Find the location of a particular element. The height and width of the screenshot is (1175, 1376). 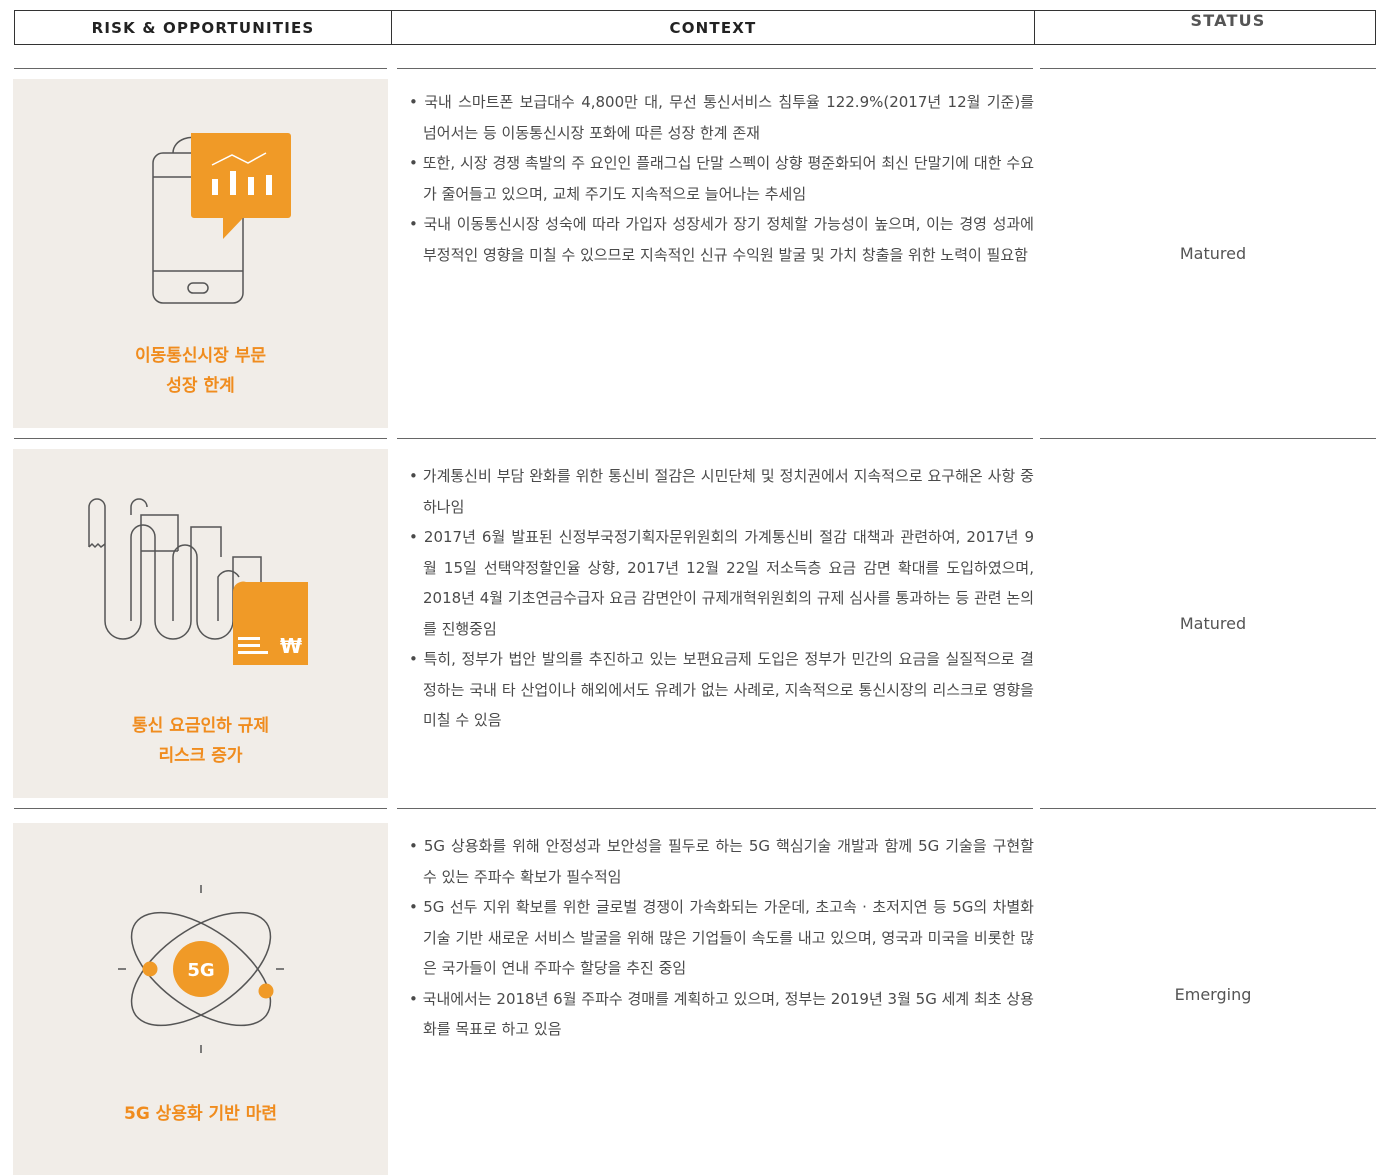

5g-label: 5G is located at coordinates (200, 970).